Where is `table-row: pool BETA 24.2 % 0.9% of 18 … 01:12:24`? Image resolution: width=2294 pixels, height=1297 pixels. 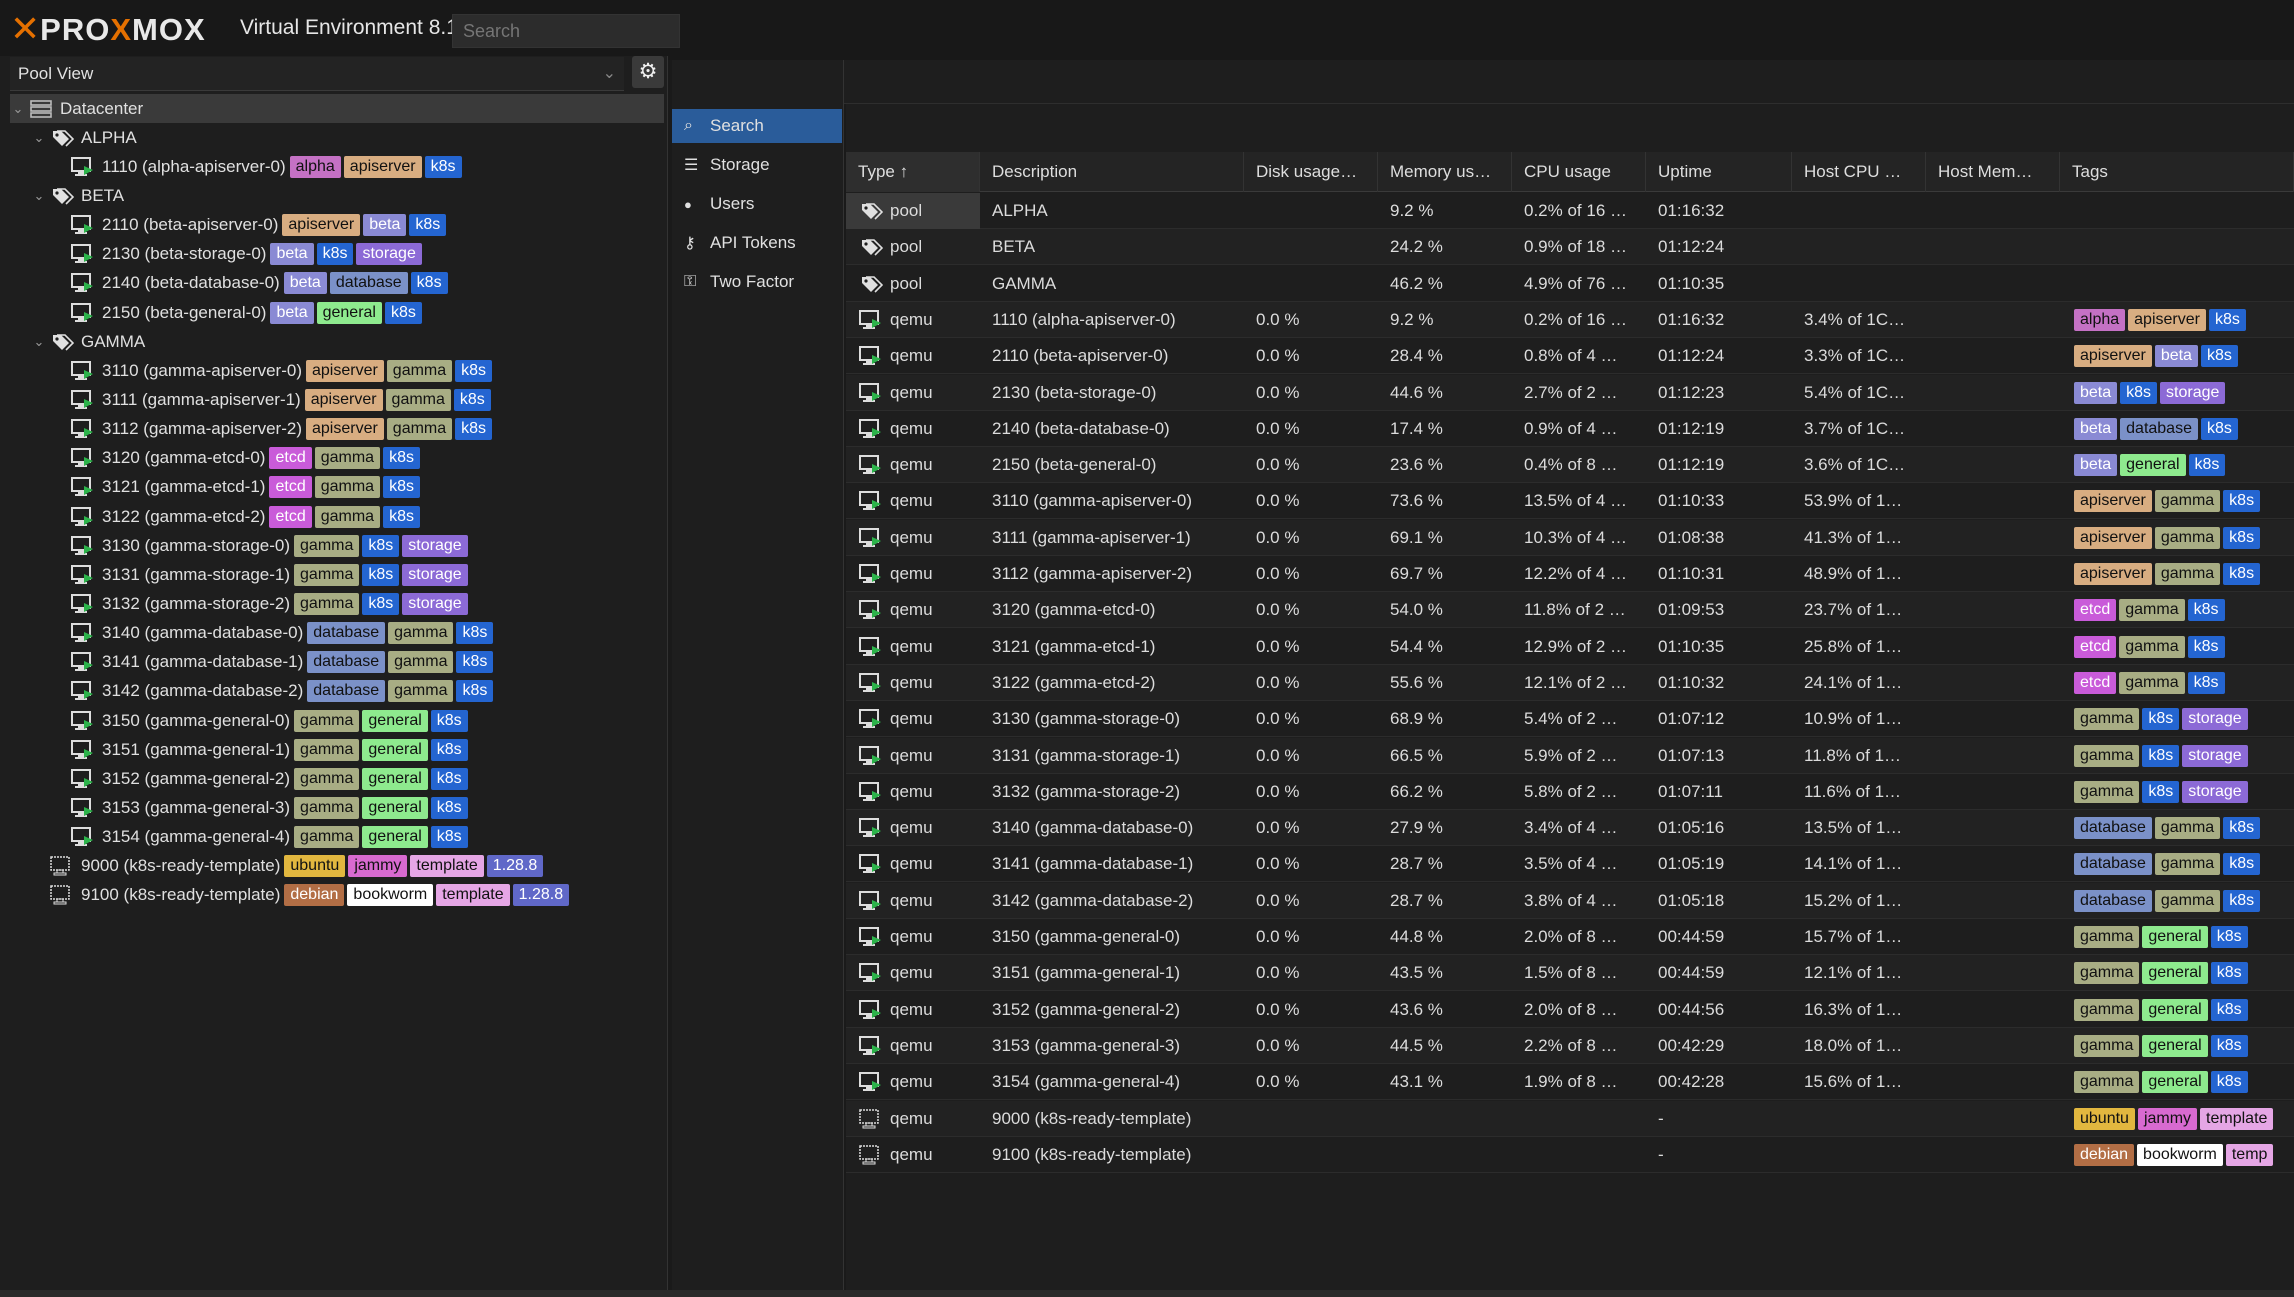
table-row: pool BETA 24.2 % 0.9% of 18 … 01:12:24 is located at coordinates (1570, 247).